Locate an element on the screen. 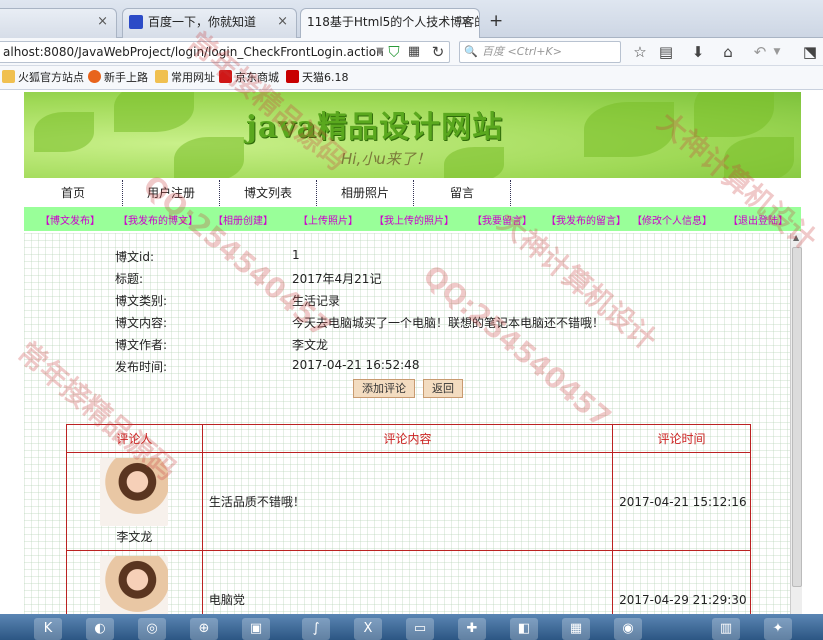 The image size is (823, 640). reading-list-icon: ▤ is located at coordinates (666, 52).